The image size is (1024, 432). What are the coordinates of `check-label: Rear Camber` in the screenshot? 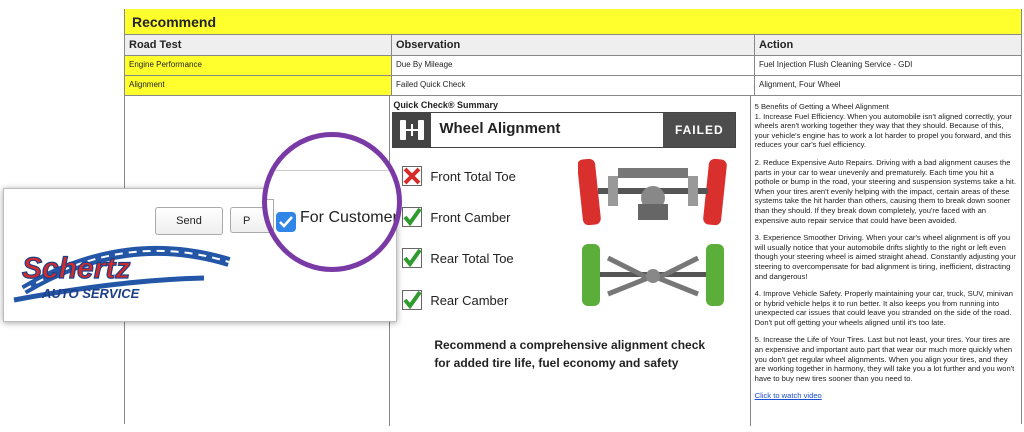 It's located at (469, 300).